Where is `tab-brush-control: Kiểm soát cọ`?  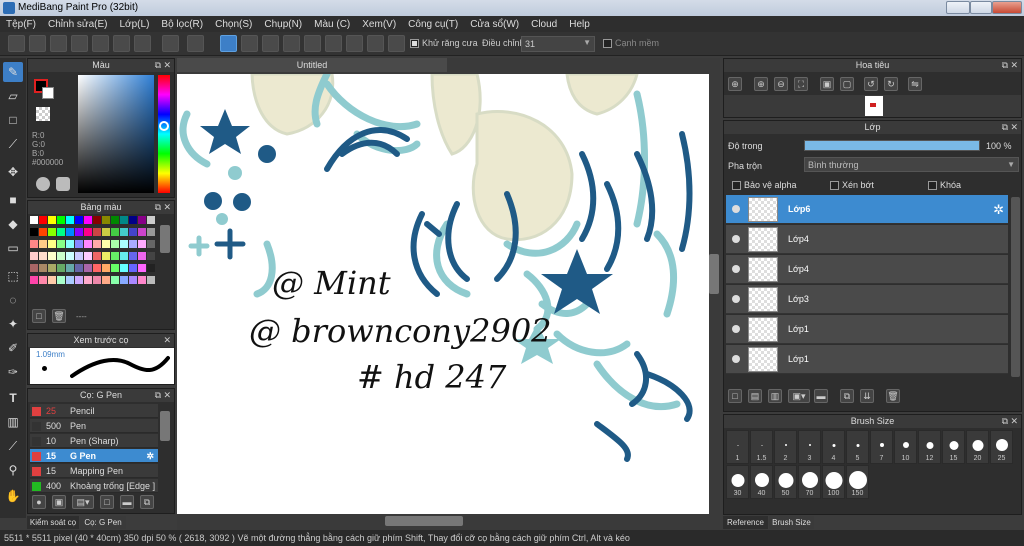
tab-brush-control: Kiểm soát cọ is located at coordinates (53, 522).